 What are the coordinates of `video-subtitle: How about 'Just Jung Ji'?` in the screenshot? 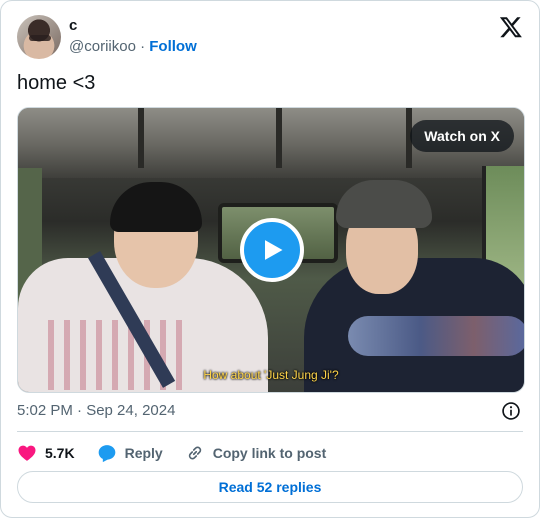 It's located at (271, 375).